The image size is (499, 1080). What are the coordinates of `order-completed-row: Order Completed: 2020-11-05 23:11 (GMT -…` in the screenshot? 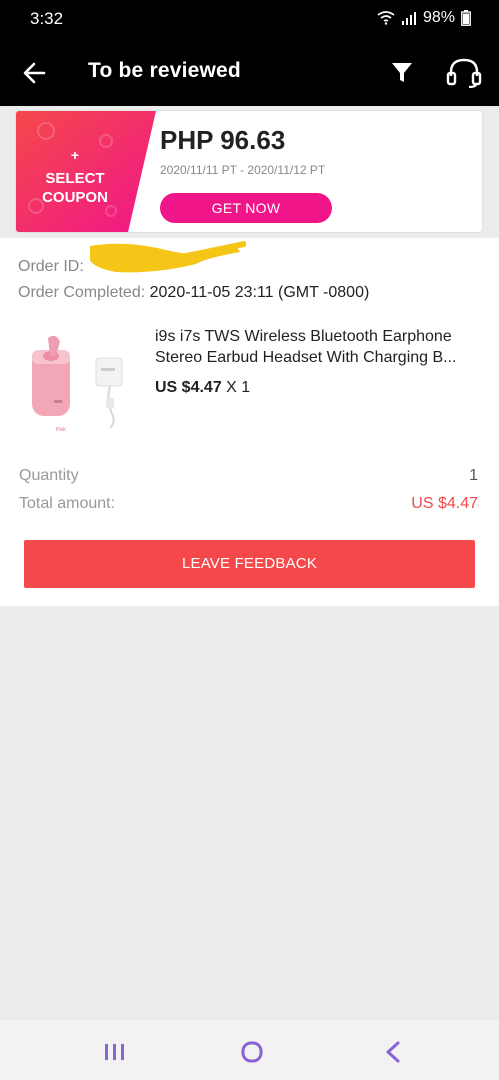 It's located at (193, 293).